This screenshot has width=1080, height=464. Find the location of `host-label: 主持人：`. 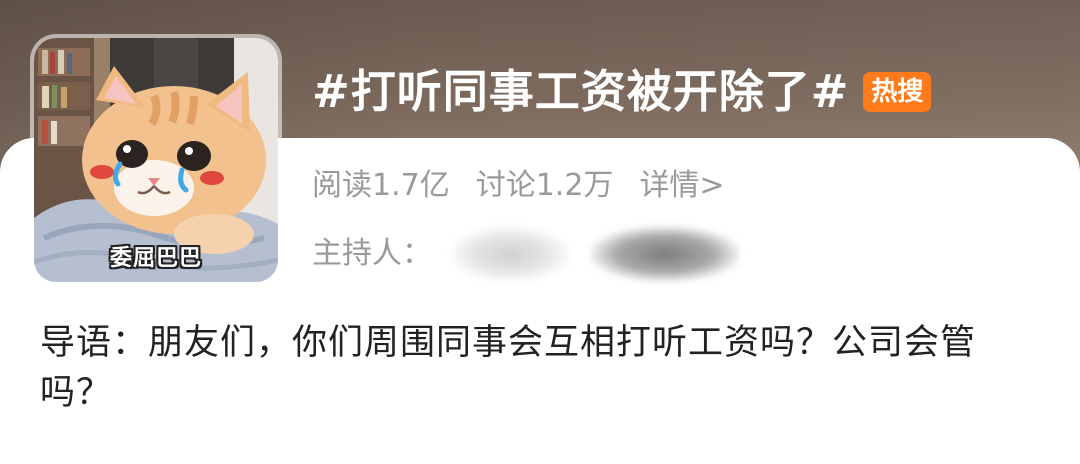

host-label: 主持人： is located at coordinates (372, 253).